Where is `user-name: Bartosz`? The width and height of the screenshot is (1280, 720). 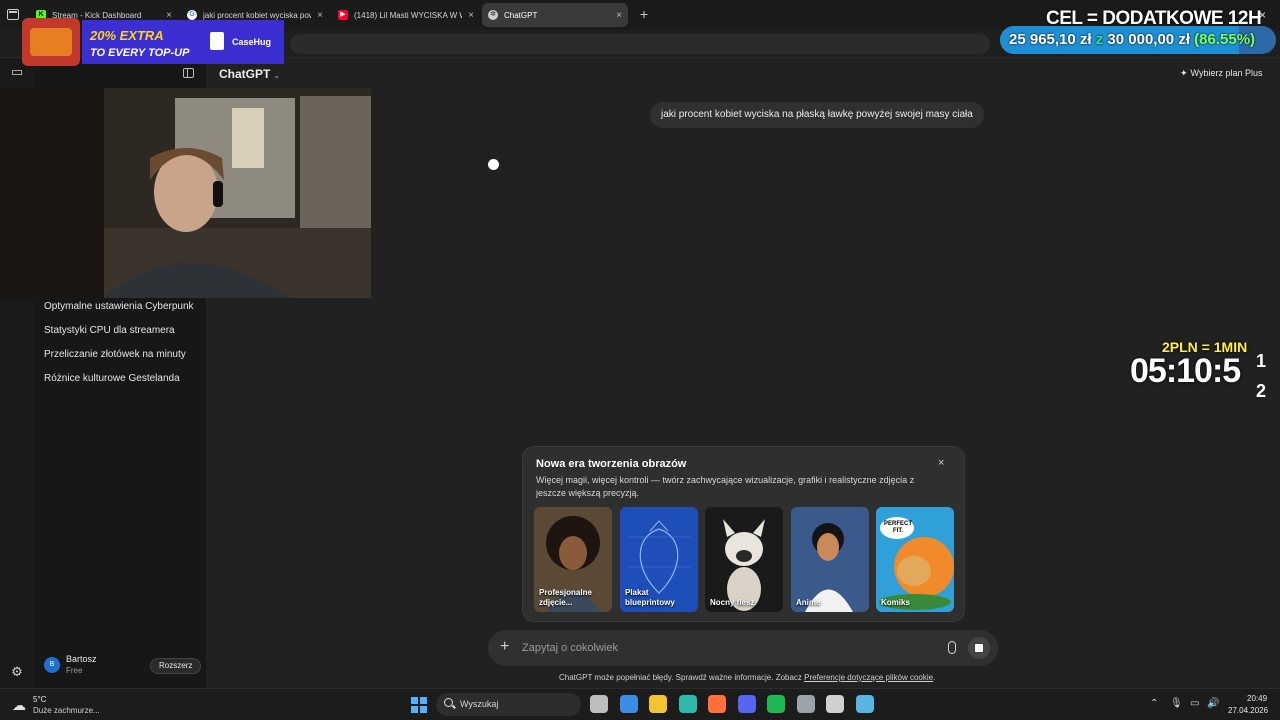
user-name: Bartosz is located at coordinates (81, 659).